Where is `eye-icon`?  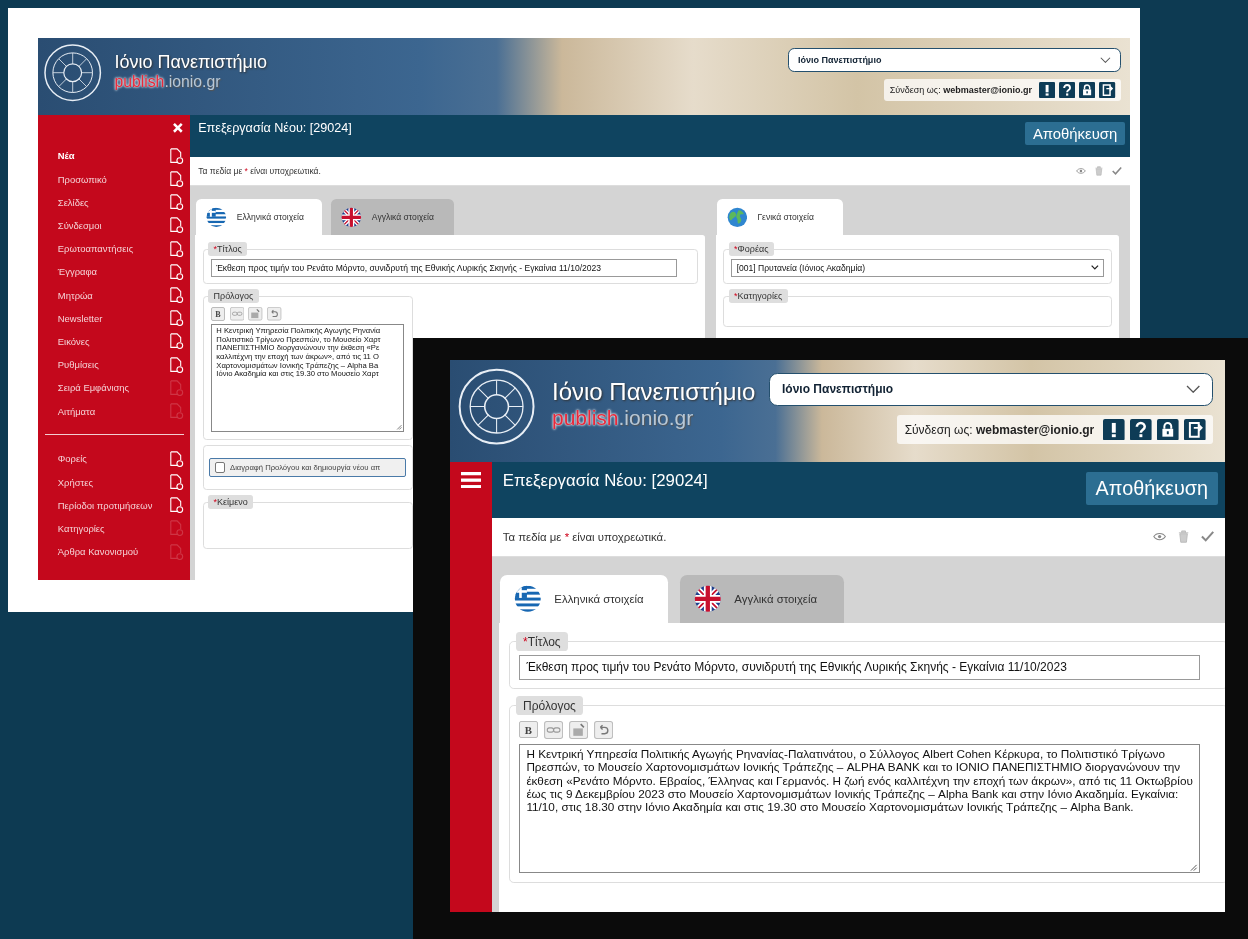 eye-icon is located at coordinates (1081, 170).